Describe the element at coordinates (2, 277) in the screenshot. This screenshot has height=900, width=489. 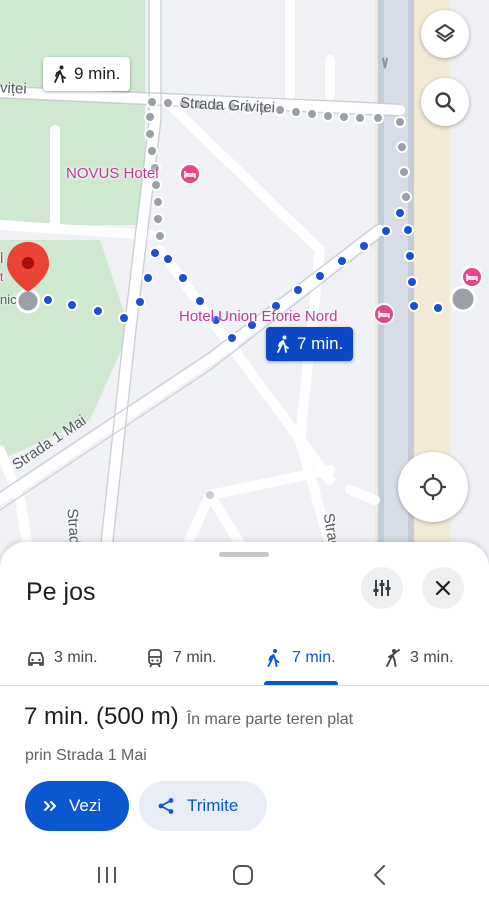
I see `poi-label-left-2: t` at that location.